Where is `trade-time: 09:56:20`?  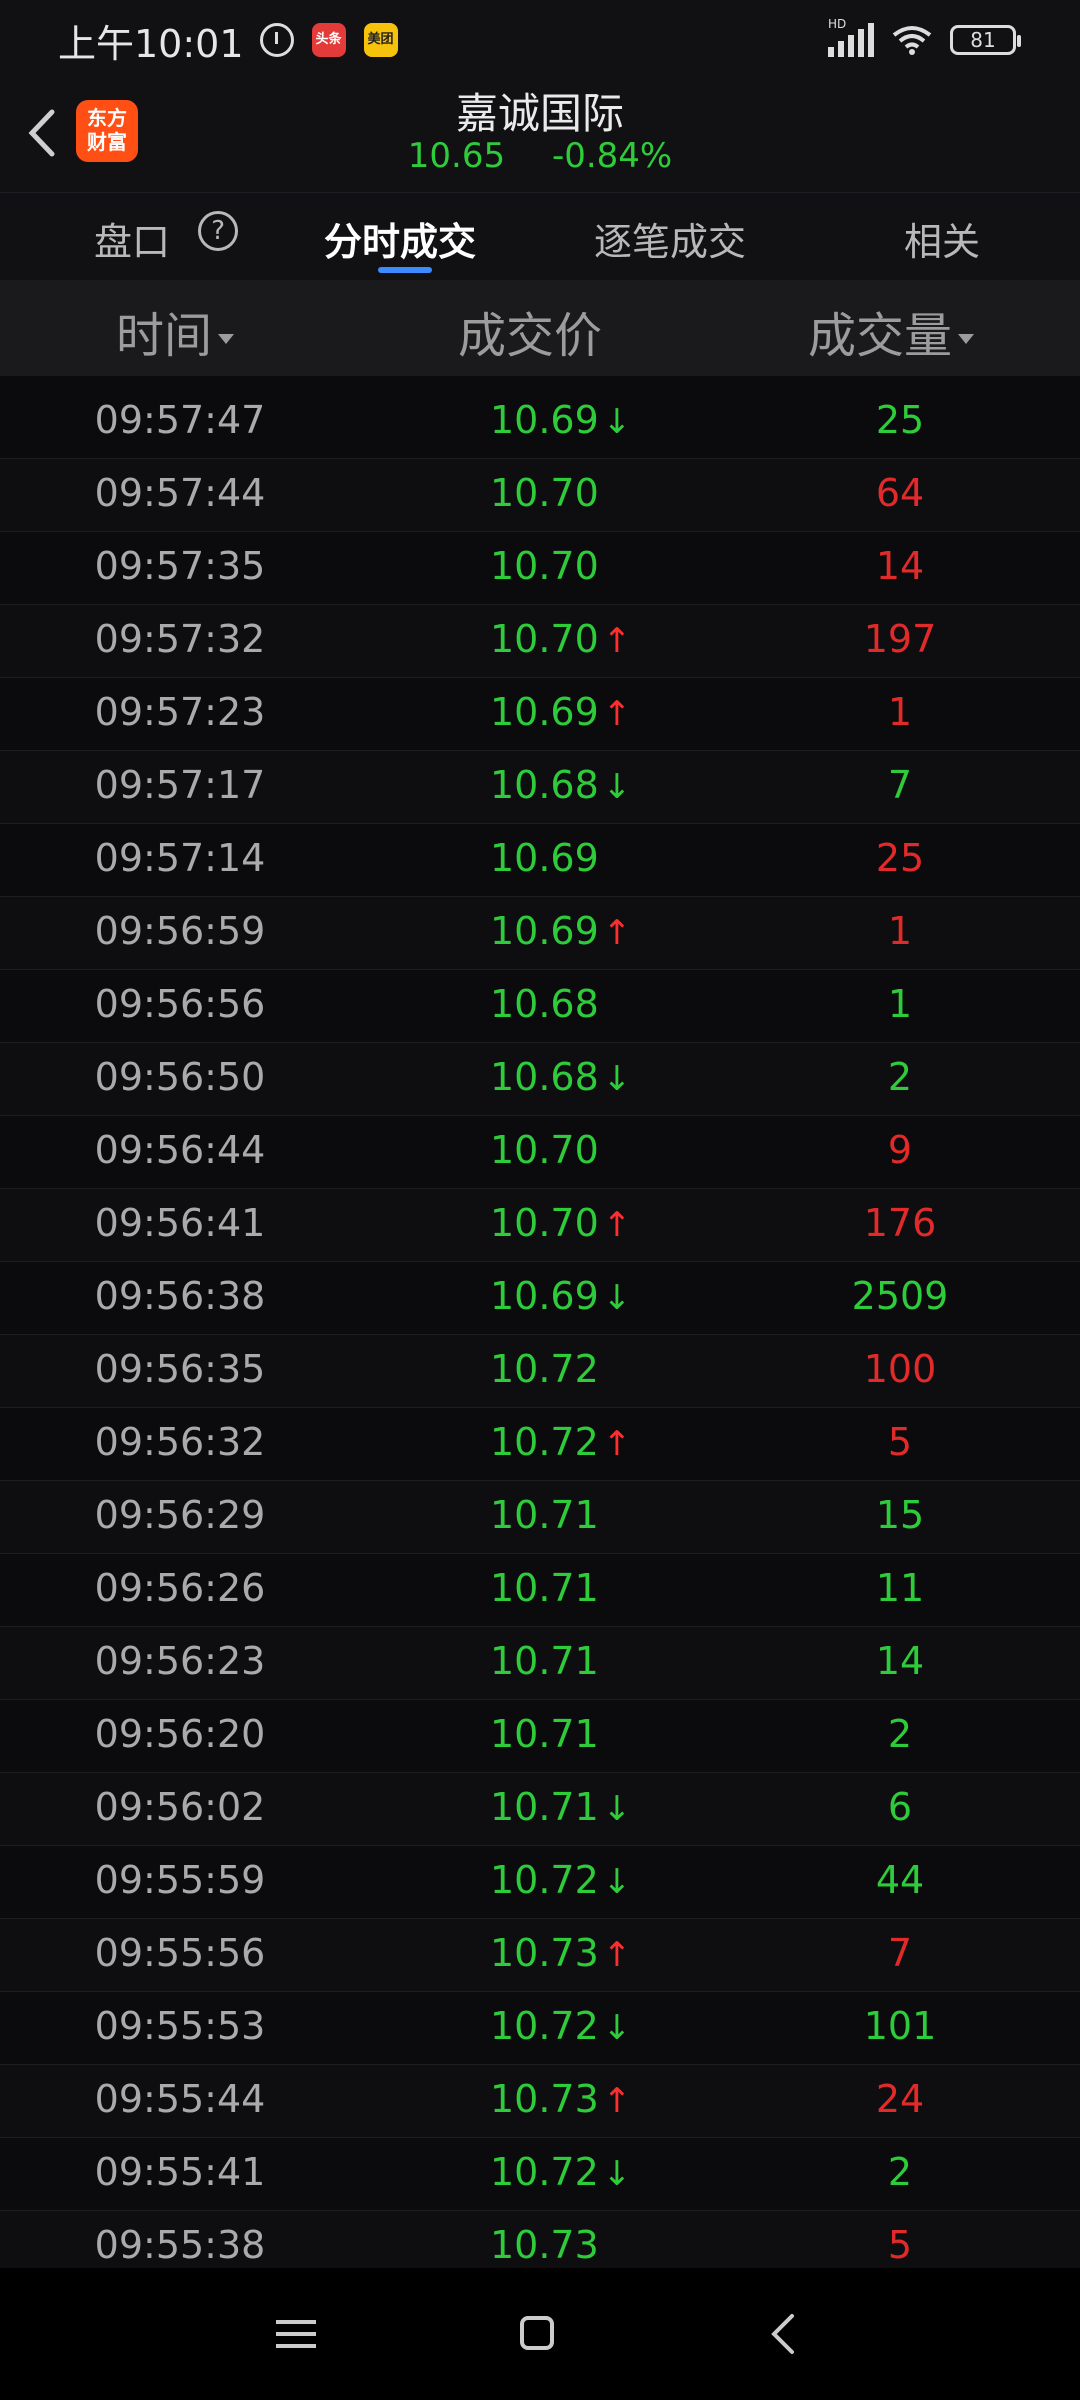 trade-time: 09:56:20 is located at coordinates (180, 1734).